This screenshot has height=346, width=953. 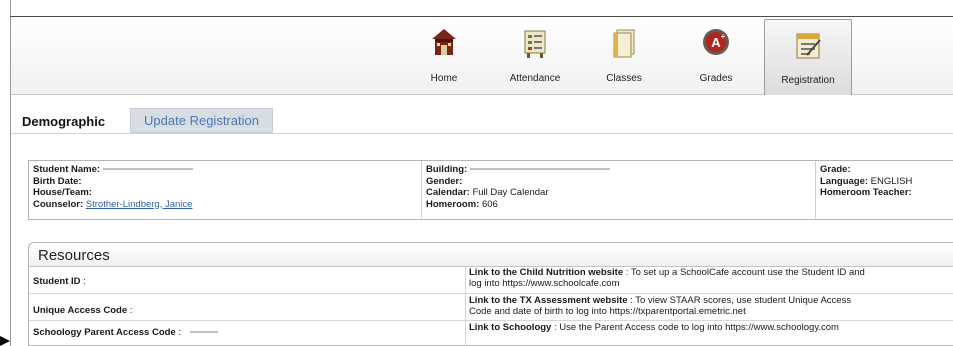 I want to click on student-name-label: Student Name:, so click(x=67, y=169).